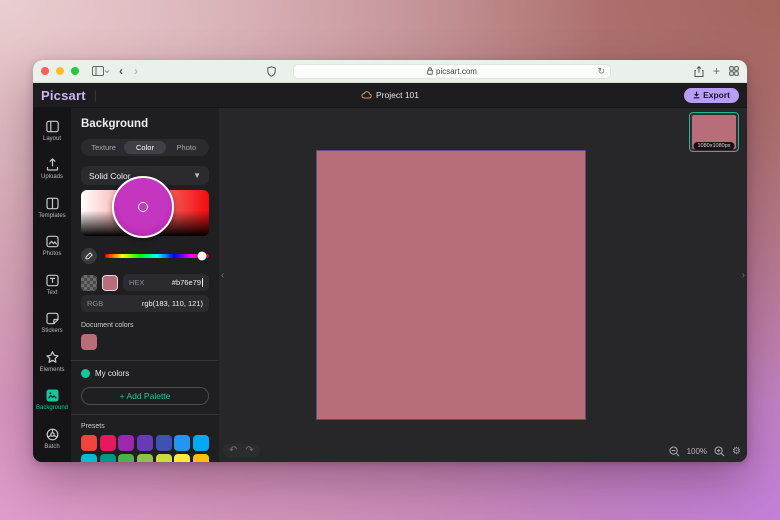 The image size is (780, 520). What do you see at coordinates (85, 373) in the screenshot?
I see `my-colors-icon` at bounding box center [85, 373].